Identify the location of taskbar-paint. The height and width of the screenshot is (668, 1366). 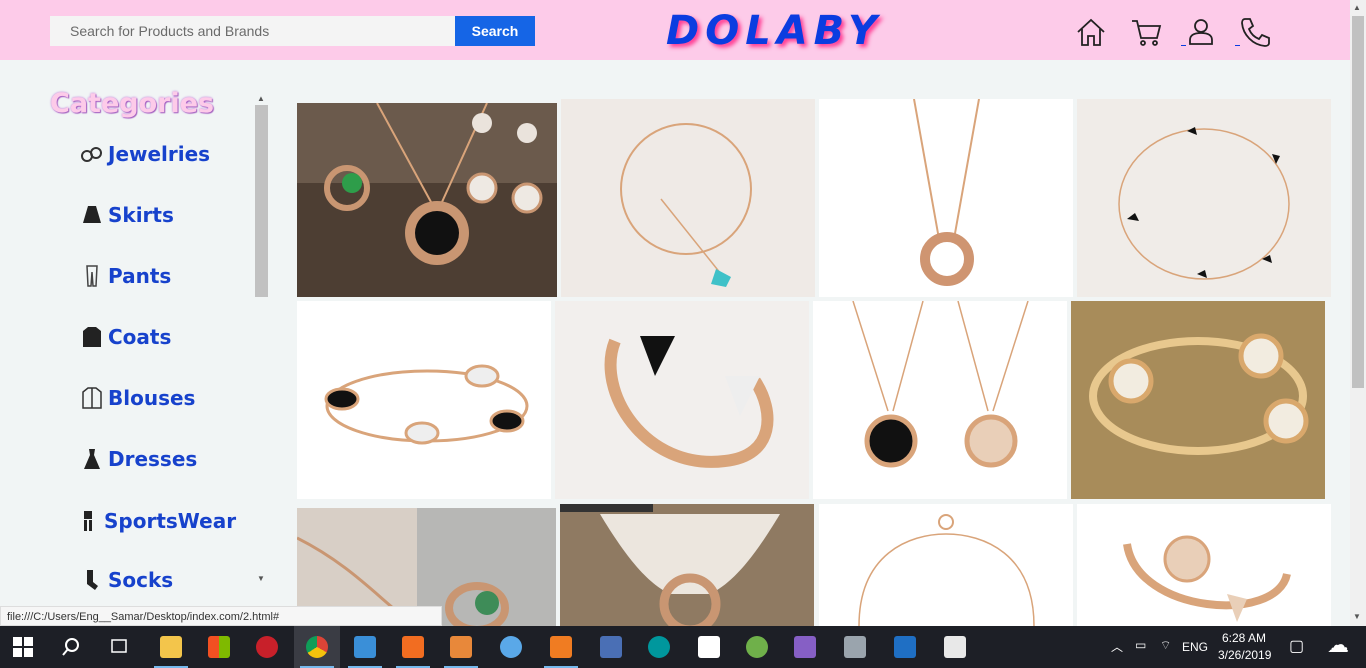
(511, 647).